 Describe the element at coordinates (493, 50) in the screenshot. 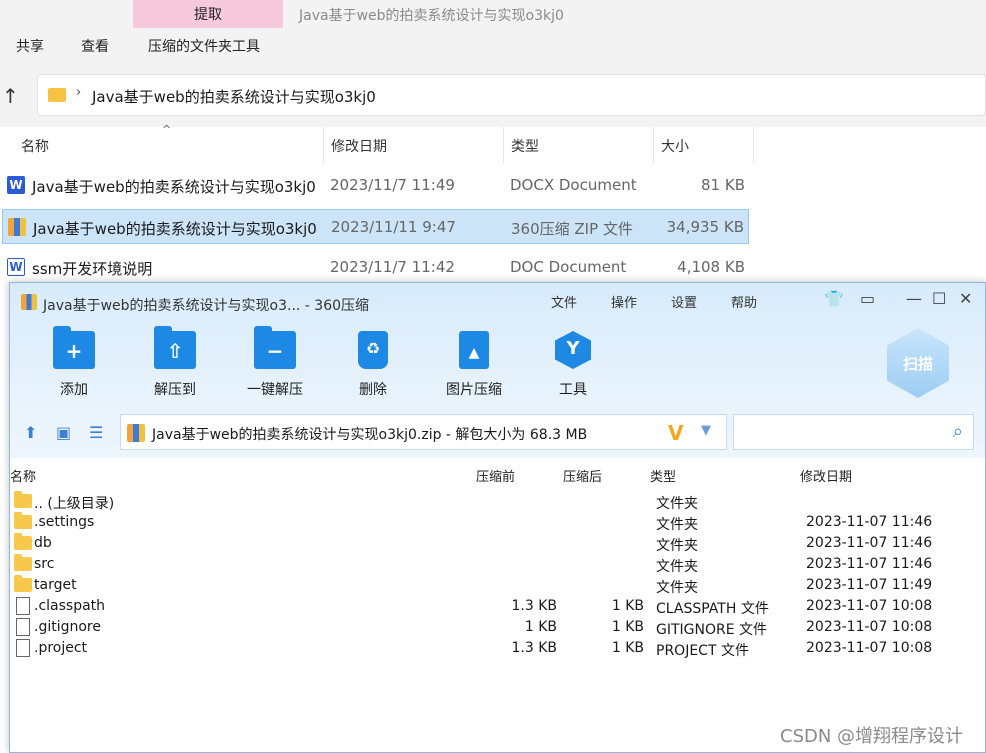

I see `explorer-ribbon-menu: 共享 查看 压缩的文件夹工具` at that location.